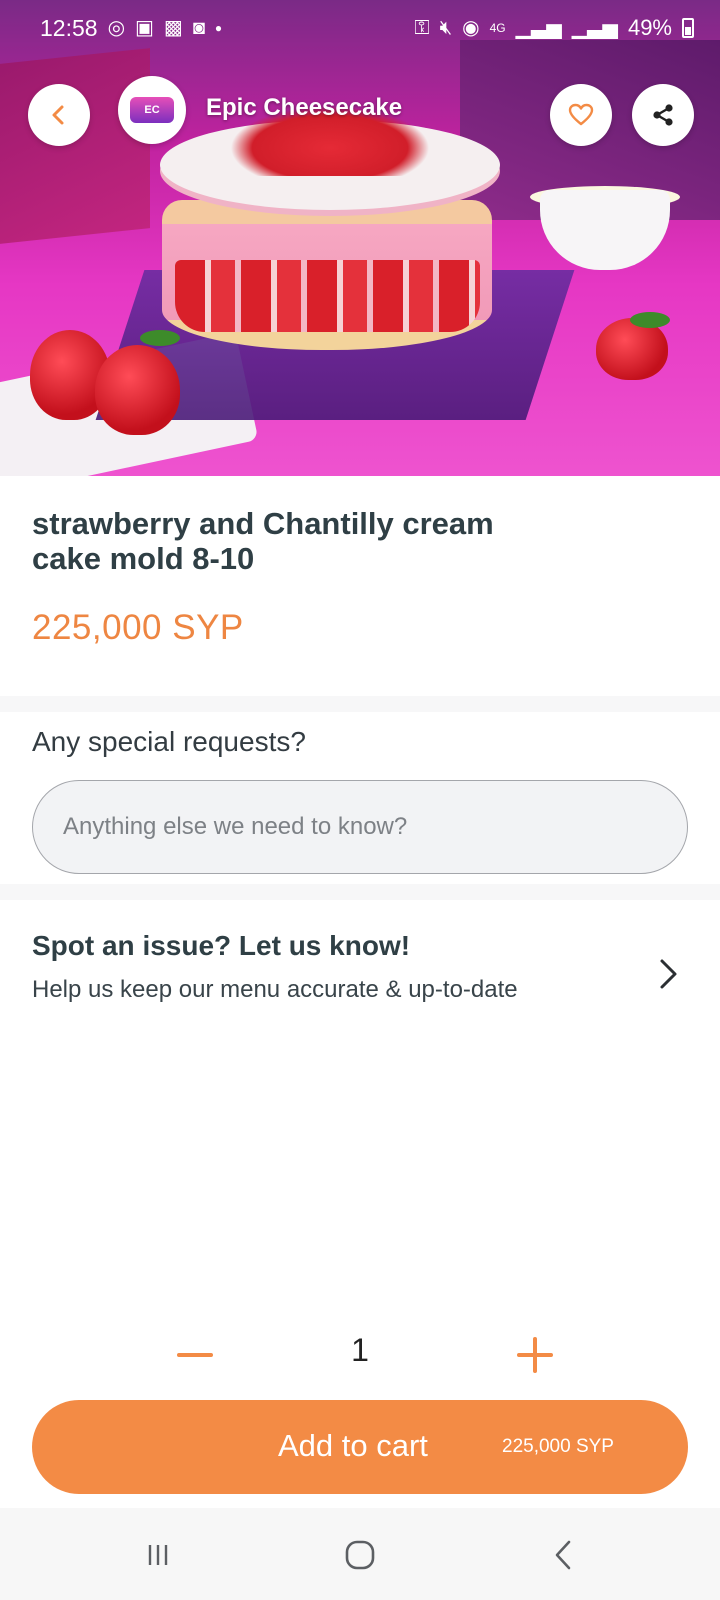  I want to click on status-bar: 12:58 ◎ ▣ ▩ ◙ ● ⚿ 🔇︎ ◉ 4G ▁▃▅ ▁▃▅ 49%, so click(360, 28).